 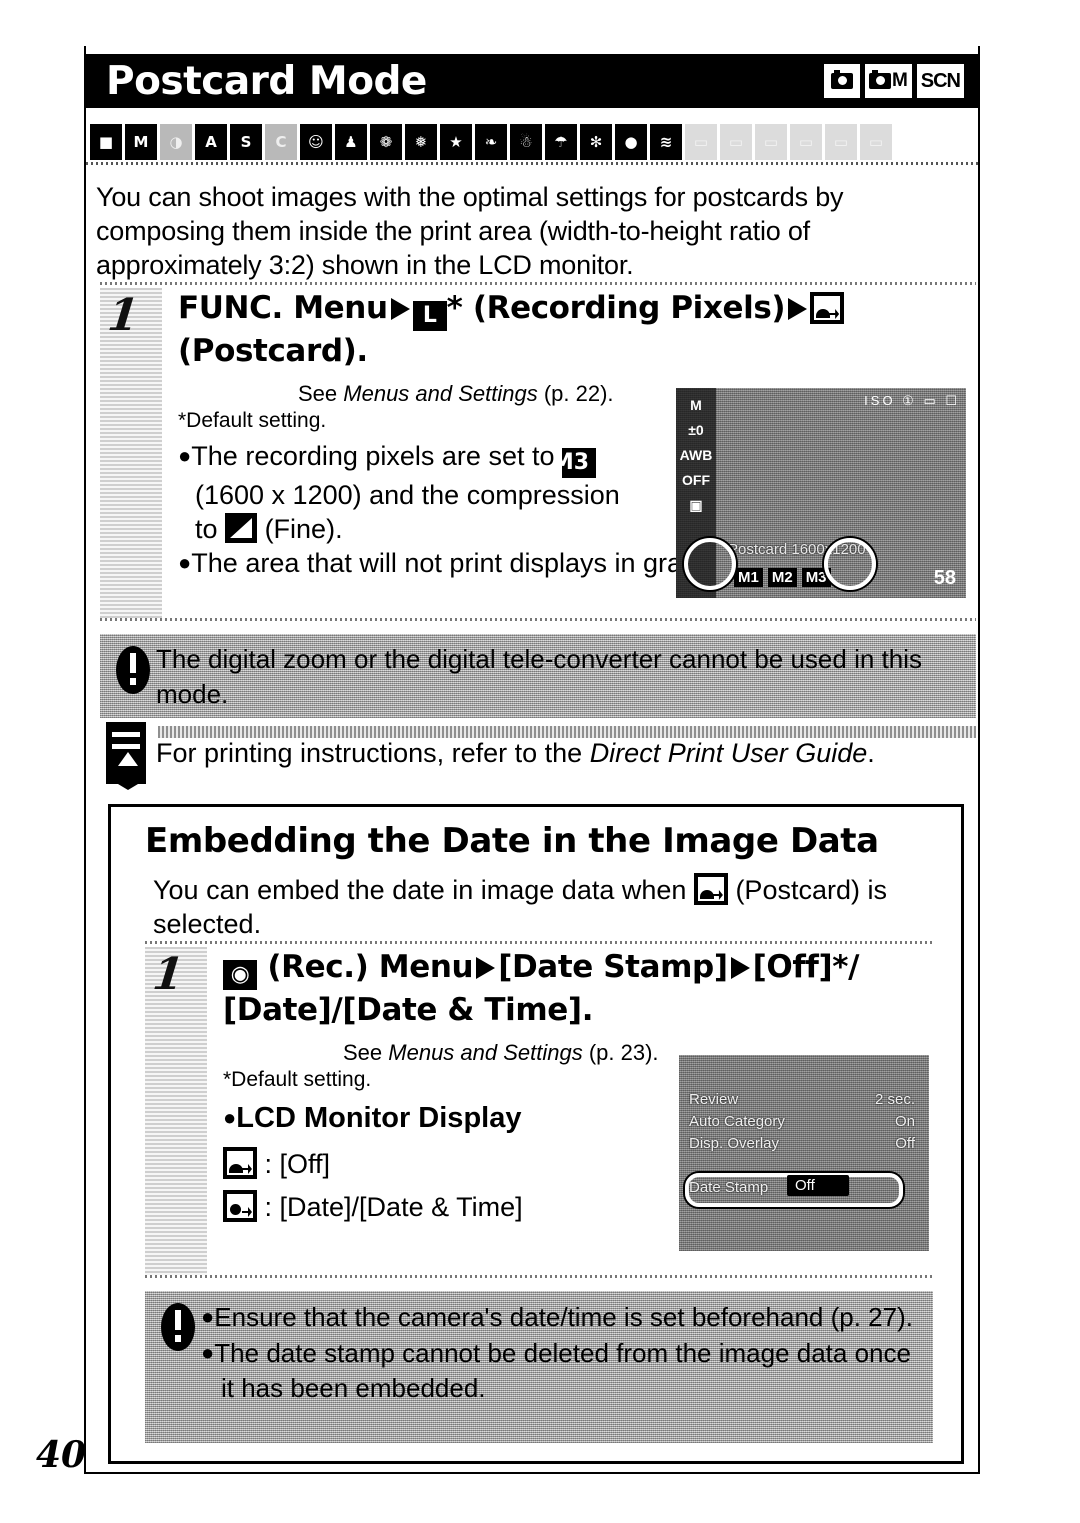 What do you see at coordinates (538, 619) in the screenshot?
I see `step1-bottom-rule` at bounding box center [538, 619].